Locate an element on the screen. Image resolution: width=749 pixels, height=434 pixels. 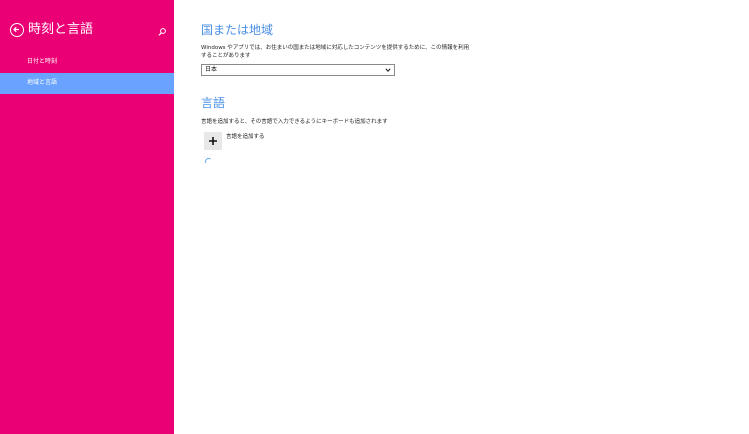
sidebar-item-label: 日付と時刻 is located at coordinates (42, 61).